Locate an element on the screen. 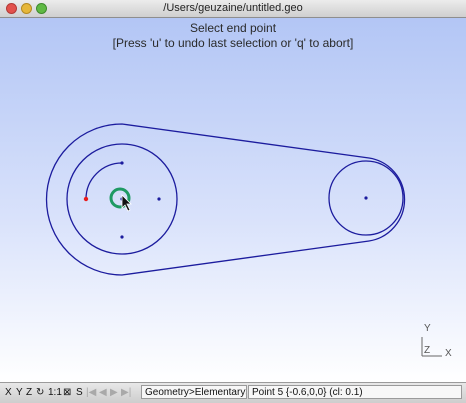  rotate-view-icon: ↻ is located at coordinates (40, 393).